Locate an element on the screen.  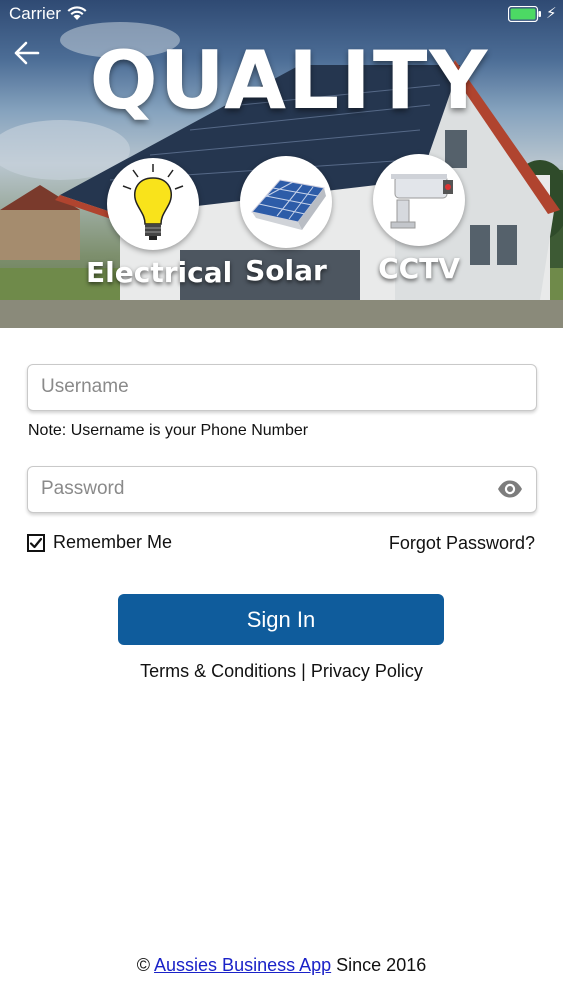
username-field is located at coordinates (282, 387).